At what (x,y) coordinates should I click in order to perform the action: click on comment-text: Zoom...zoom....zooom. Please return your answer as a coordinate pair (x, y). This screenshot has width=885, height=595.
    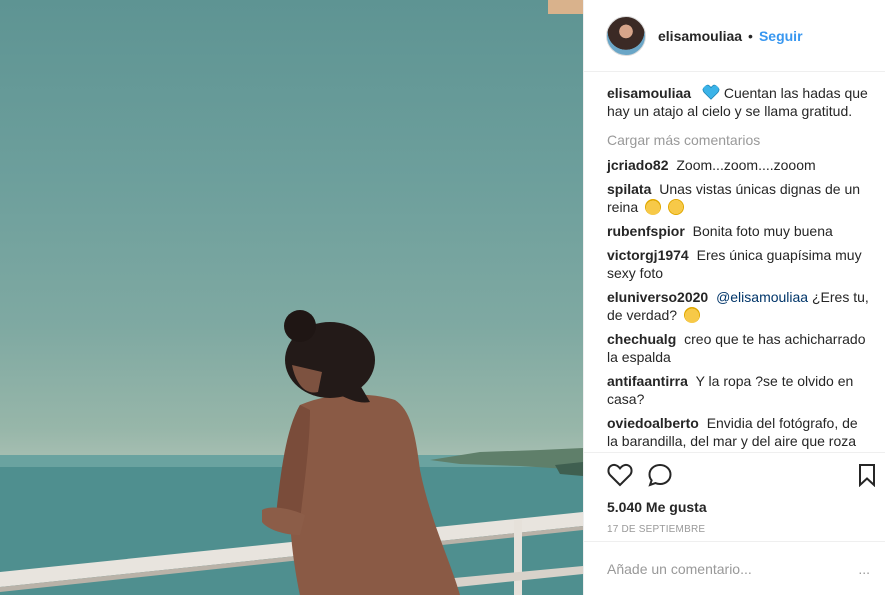
    Looking at the image, I should click on (746, 165).